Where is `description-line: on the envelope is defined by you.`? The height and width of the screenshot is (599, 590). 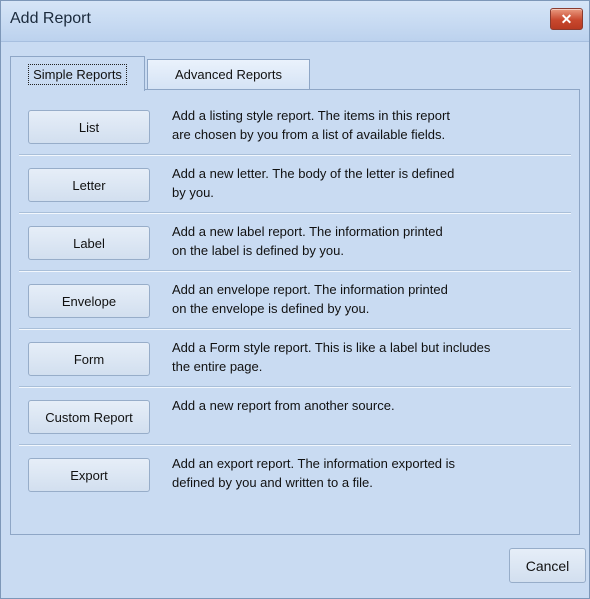 description-line: on the envelope is defined by you. is located at coordinates (271, 308).